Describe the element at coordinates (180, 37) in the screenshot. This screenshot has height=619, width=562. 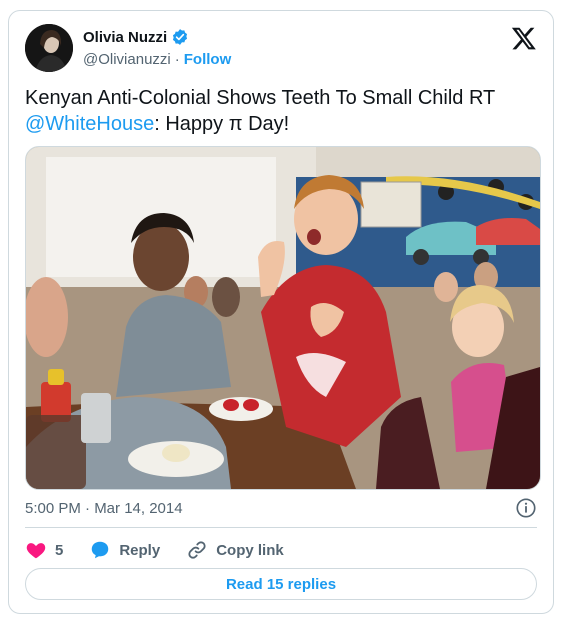
I see `verified-badge-icon` at that location.